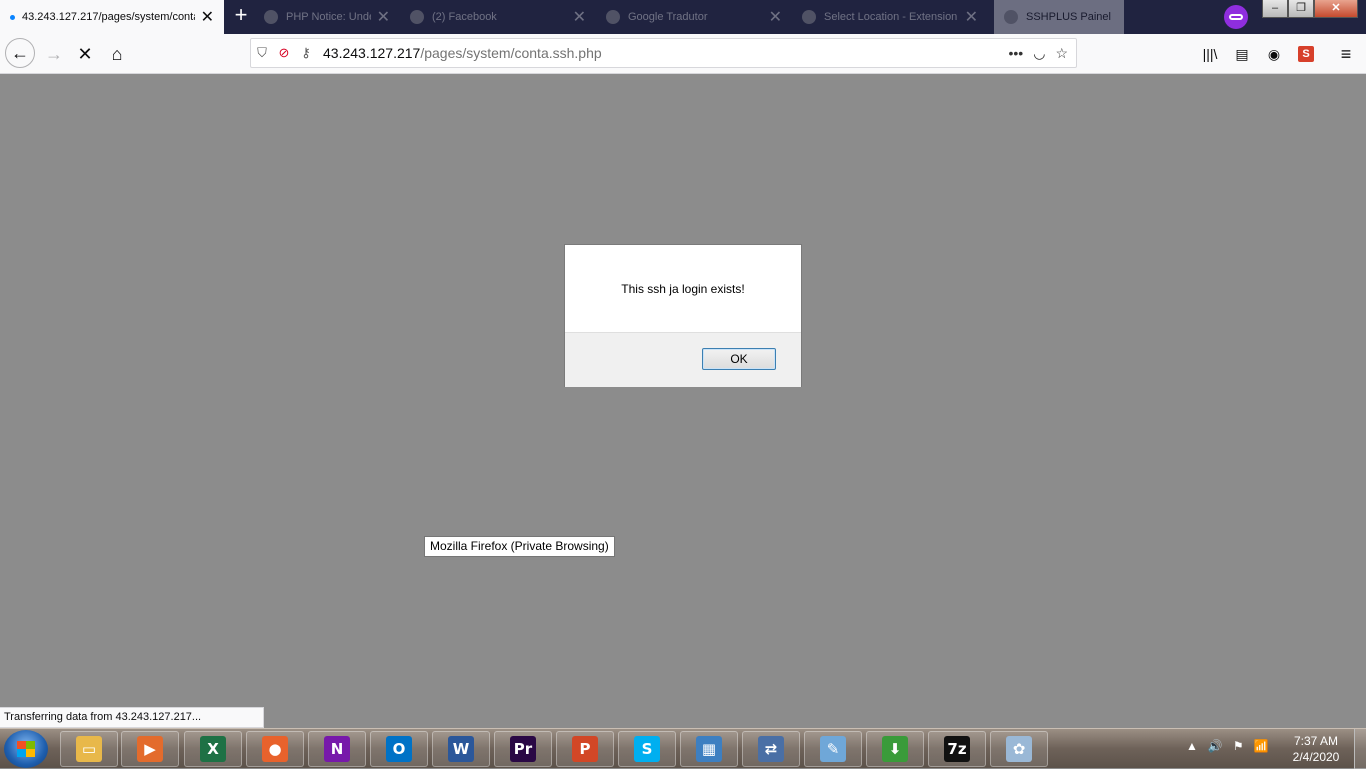  I want to click on close-window-button: ✕, so click(1336, 9).